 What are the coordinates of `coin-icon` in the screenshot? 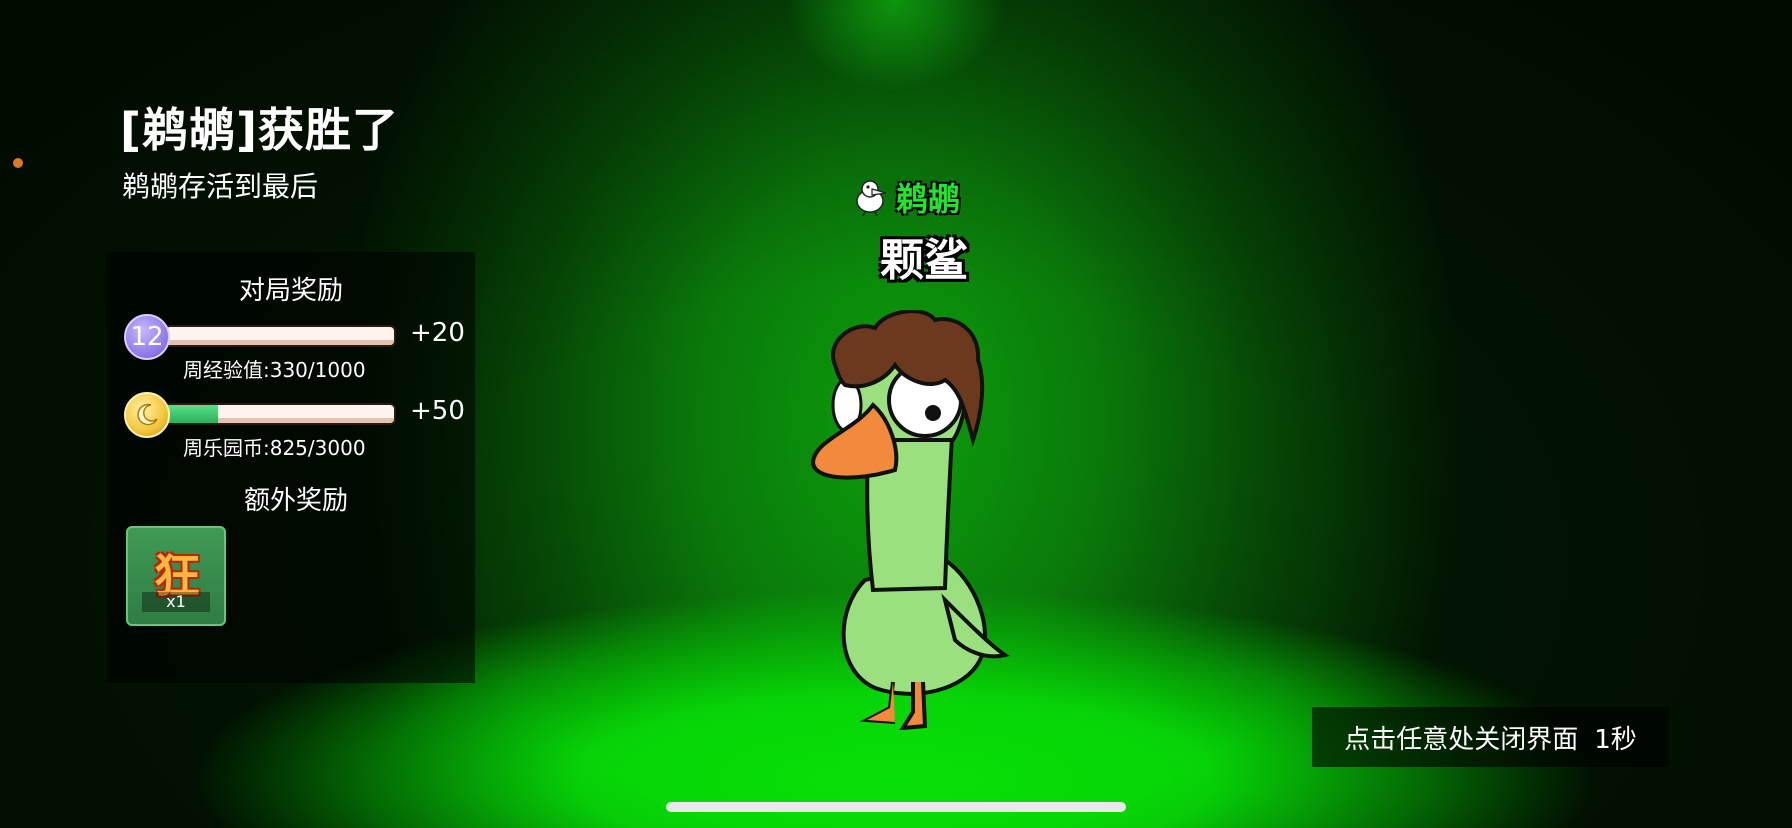 It's located at (147, 415).